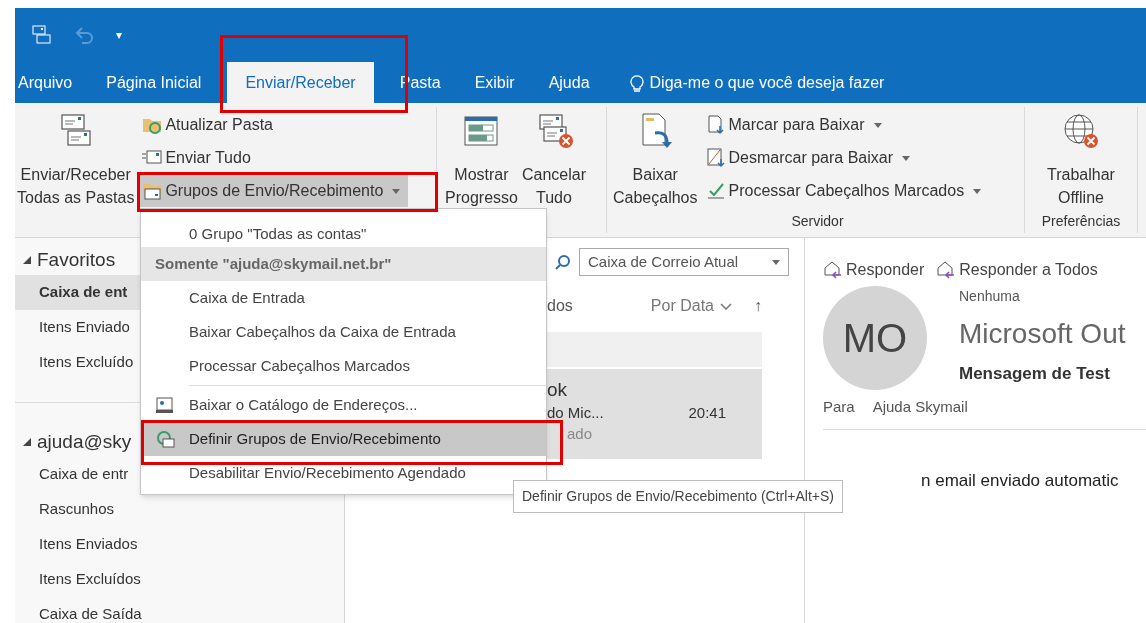 This screenshot has height=623, width=1146. I want to click on ribbon-button: Baixar Cabeçalhos, so click(655, 158).